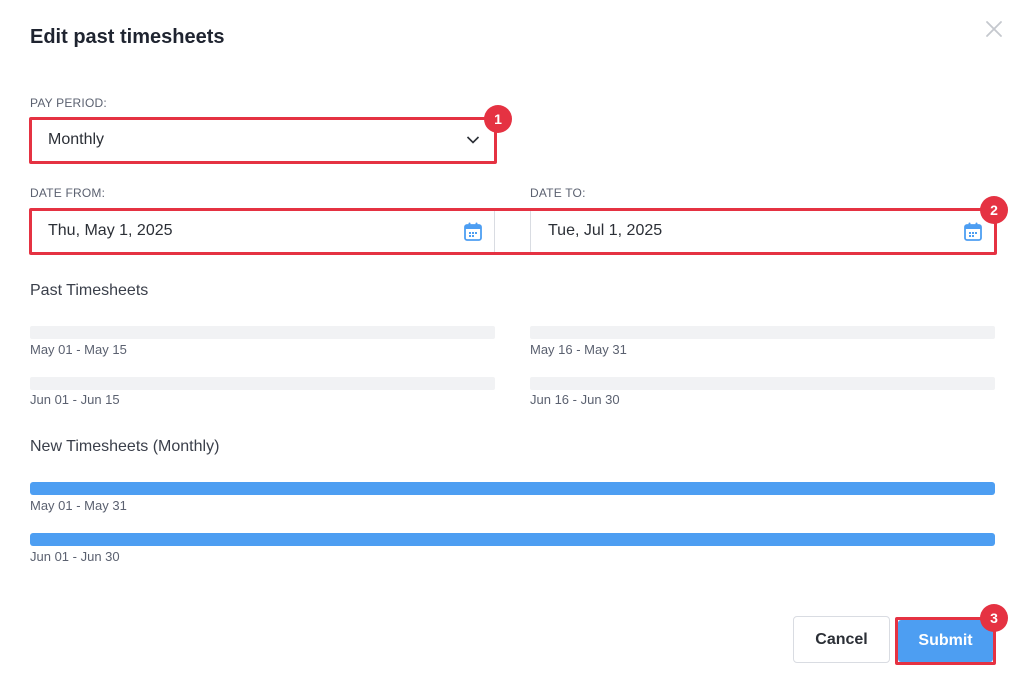  What do you see at coordinates (89, 290) in the screenshot?
I see `past-timesheets-title: Past Timesheets` at bounding box center [89, 290].